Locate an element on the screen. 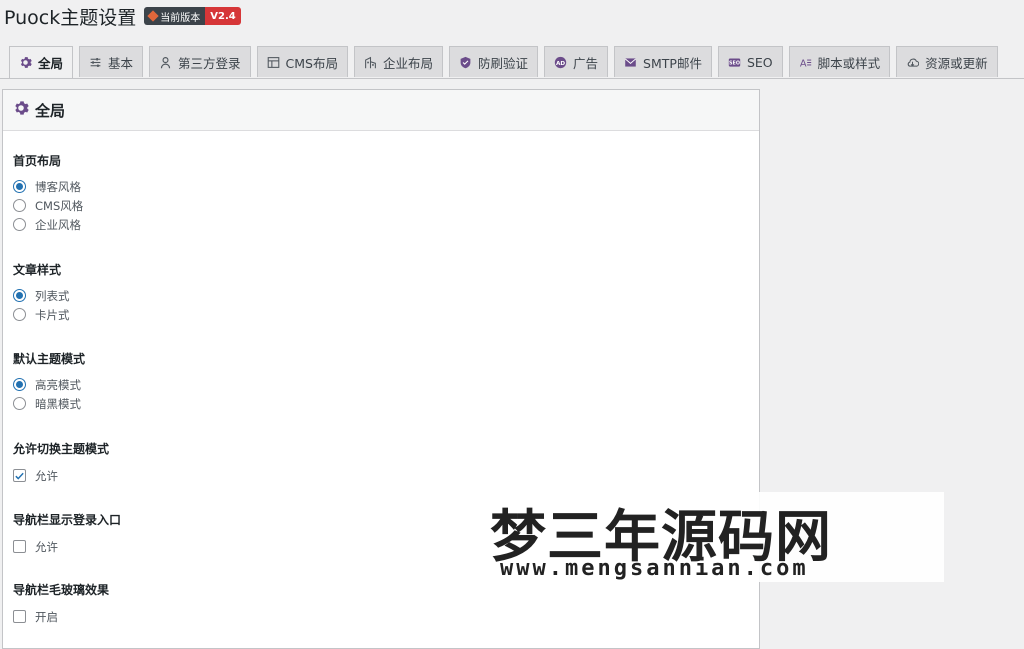 This screenshot has width=1024, height=649. tab-label: 脚本或样式 is located at coordinates (849, 63).